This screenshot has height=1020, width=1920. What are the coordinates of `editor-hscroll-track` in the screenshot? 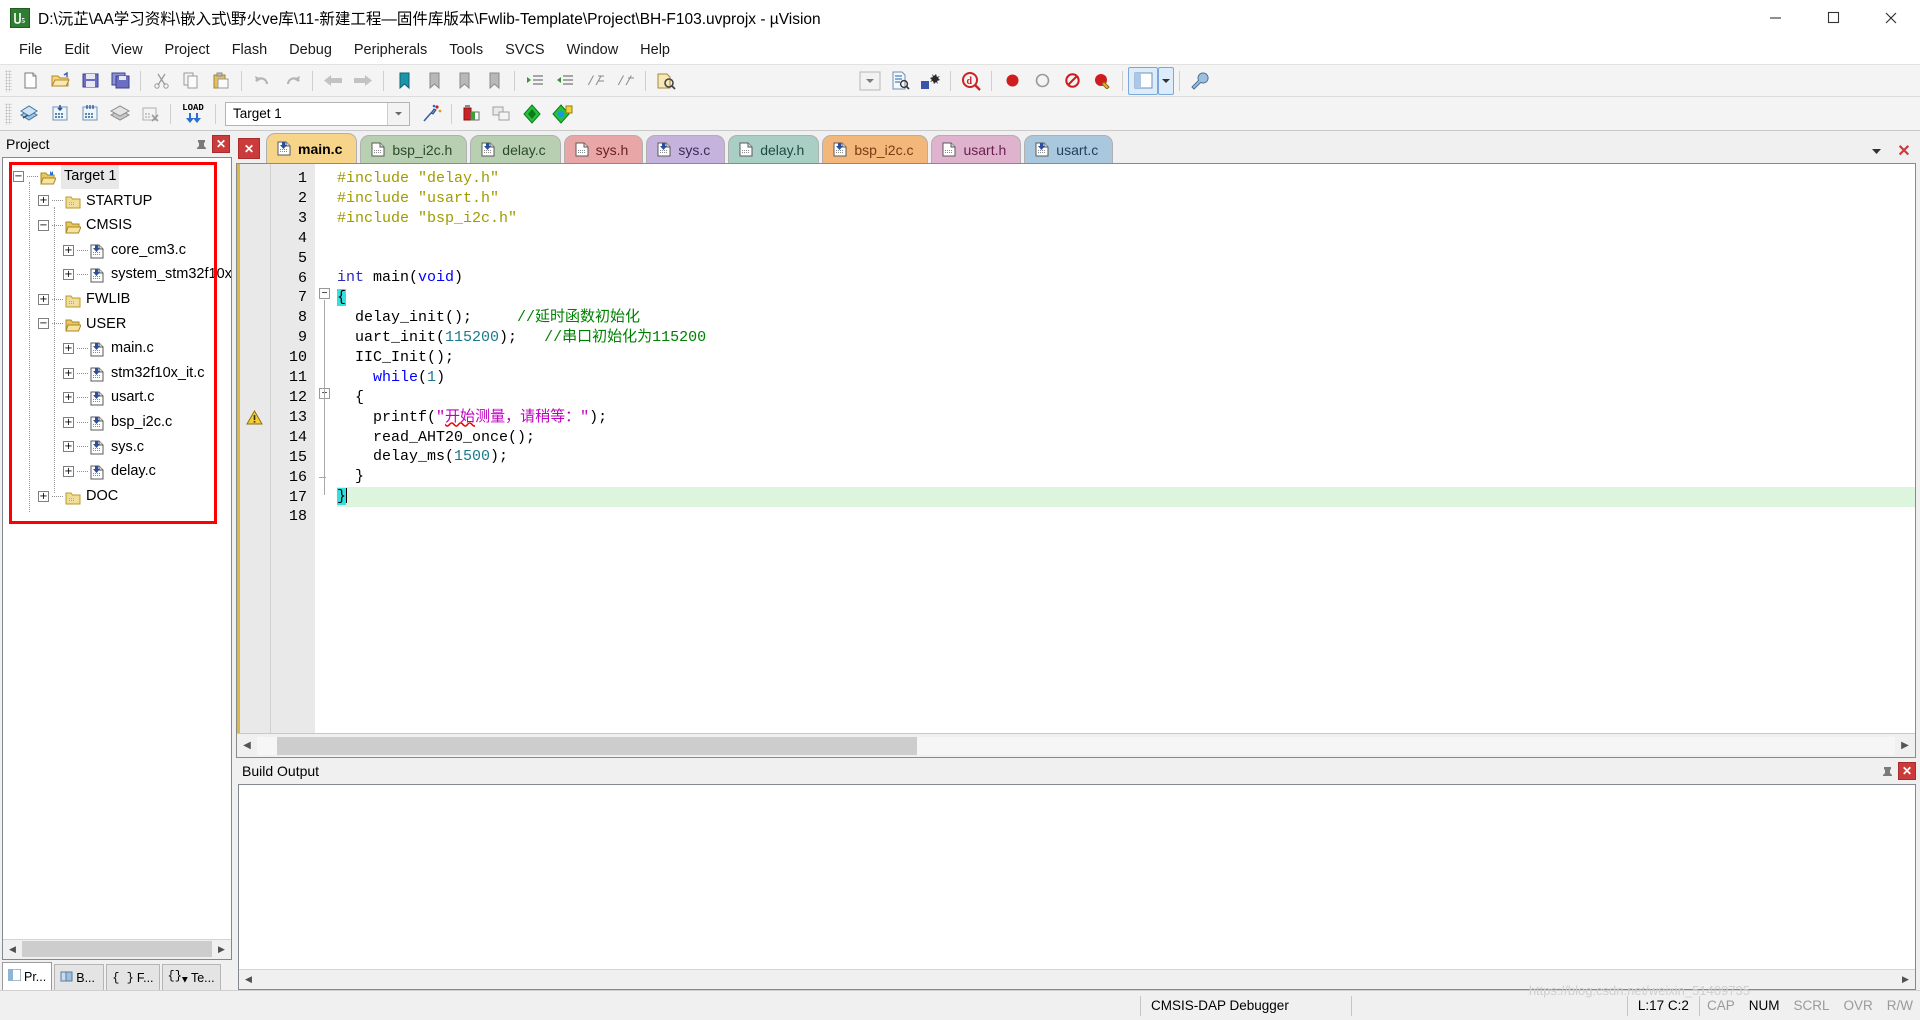 It's located at (1076, 745).